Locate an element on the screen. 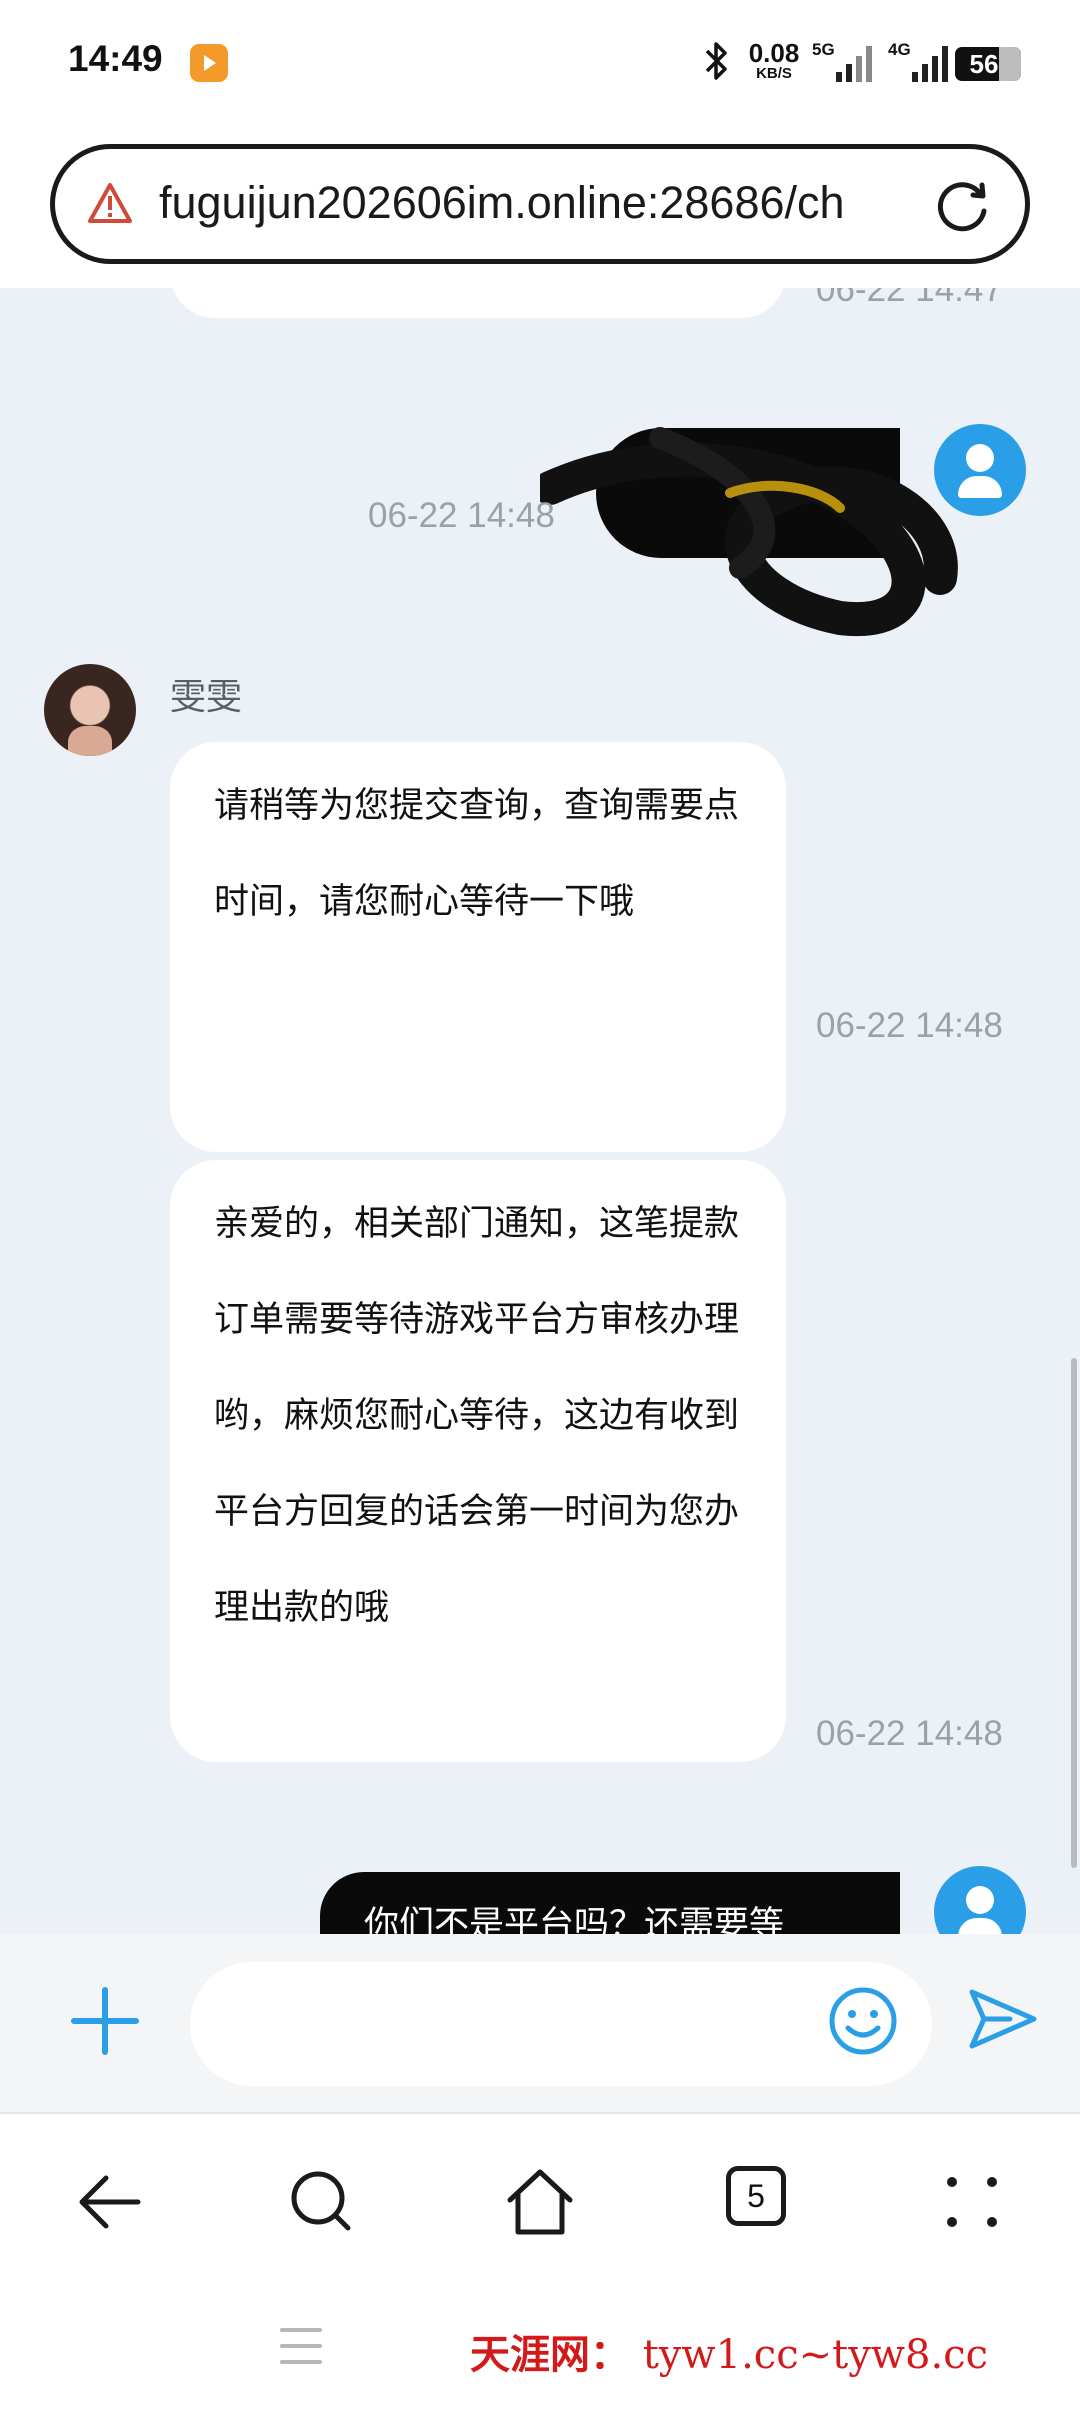  video-app-icon is located at coordinates (209, 63).